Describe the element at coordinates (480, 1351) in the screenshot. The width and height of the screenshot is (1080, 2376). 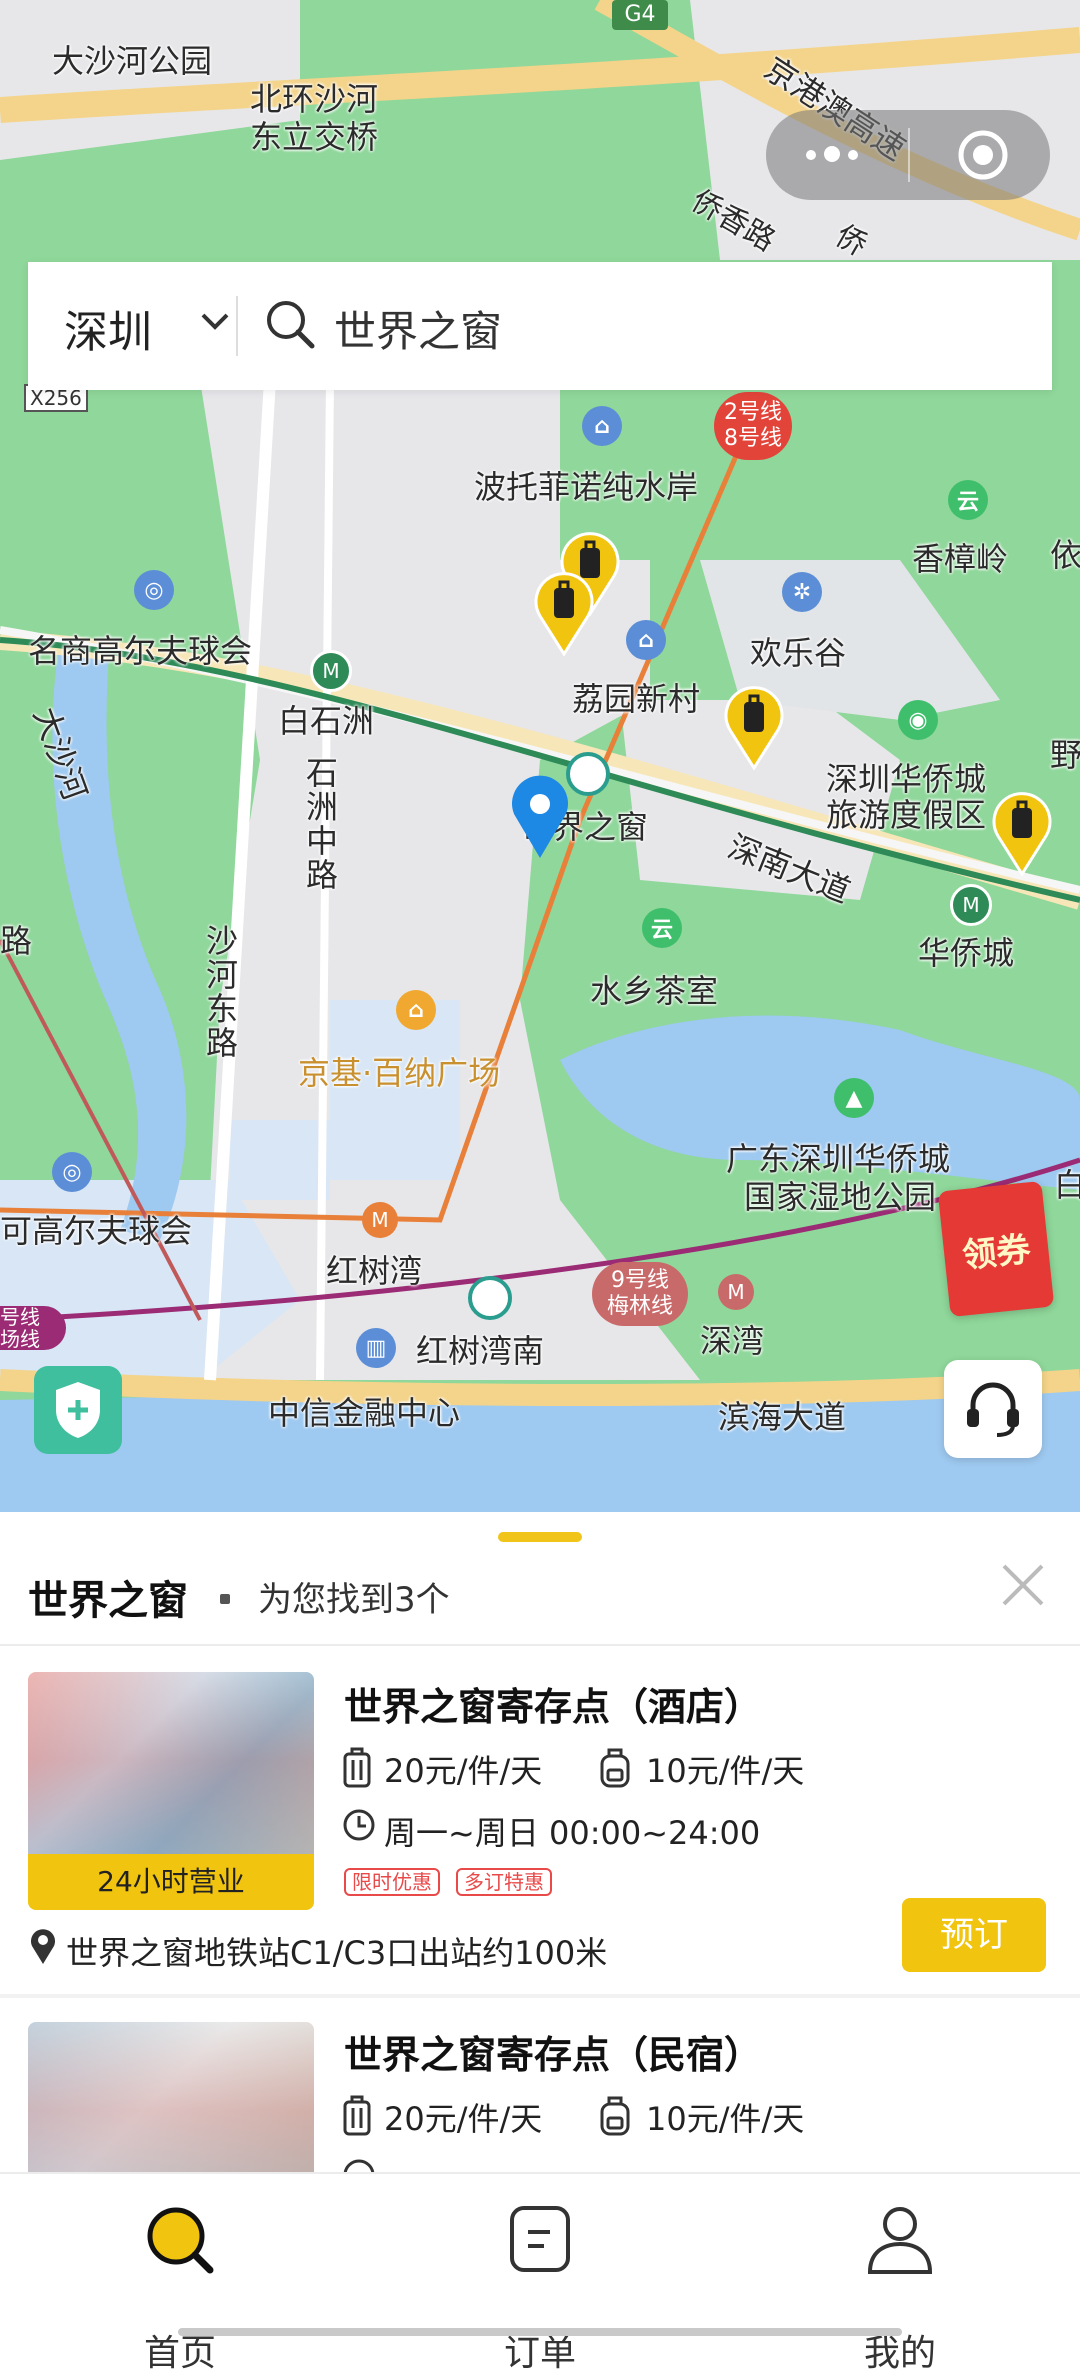
I see `map-label-hongshuwan-south: 红树湾南` at that location.